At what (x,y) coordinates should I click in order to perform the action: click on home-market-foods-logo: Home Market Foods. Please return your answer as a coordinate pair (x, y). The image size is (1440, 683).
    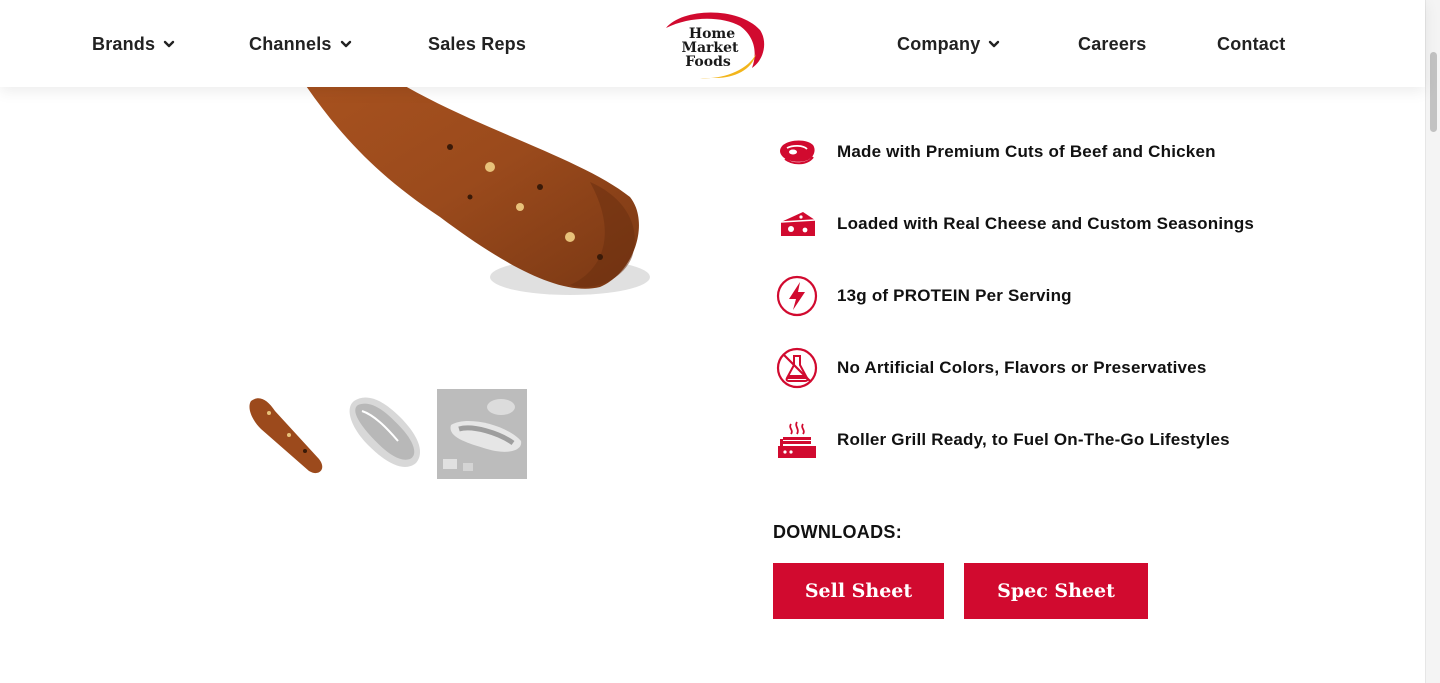
    Looking at the image, I should click on (713, 44).